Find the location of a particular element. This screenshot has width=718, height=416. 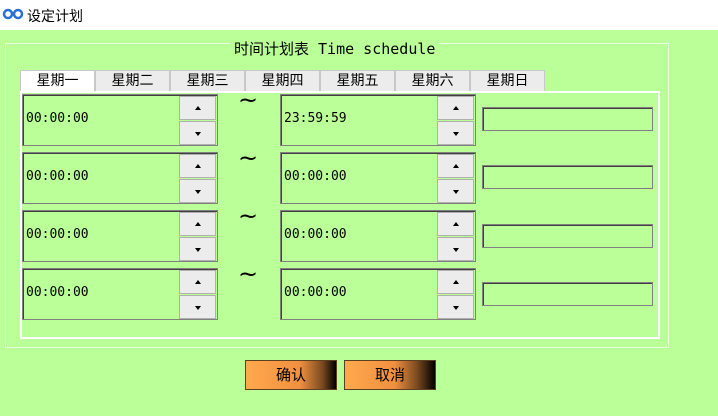

tab-monday: 星期一 is located at coordinates (57, 81).